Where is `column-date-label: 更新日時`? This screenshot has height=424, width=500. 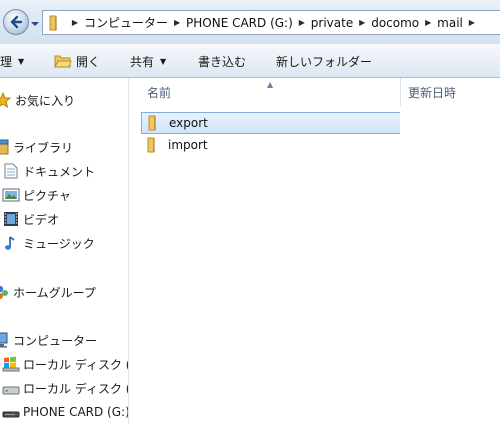 column-date-label: 更新日時 is located at coordinates (432, 92).